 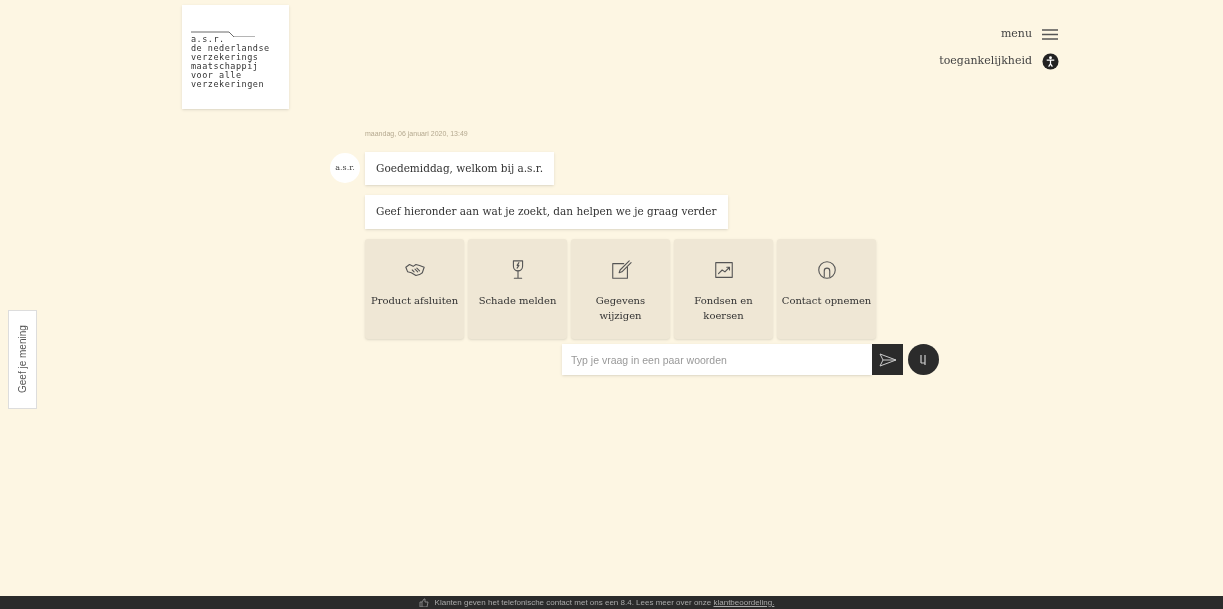 What do you see at coordinates (620, 270) in the screenshot?
I see `edit-icon` at bounding box center [620, 270].